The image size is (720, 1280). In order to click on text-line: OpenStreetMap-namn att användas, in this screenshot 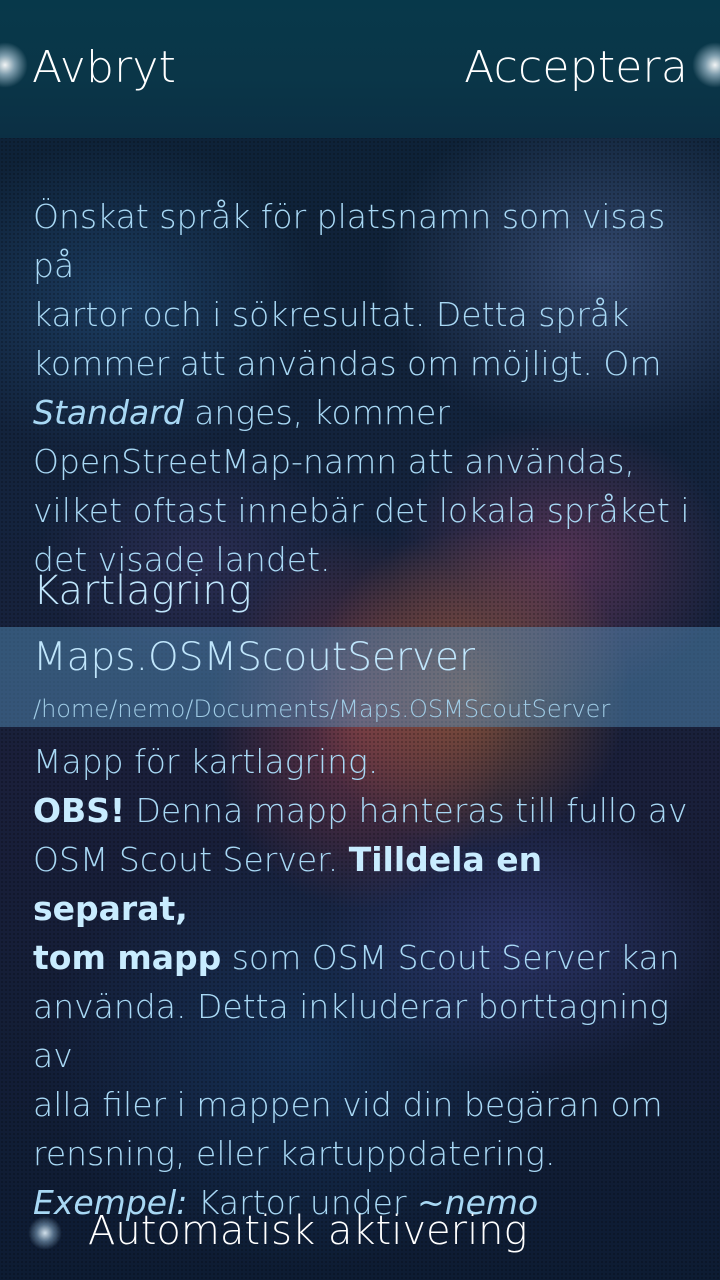, I will do `click(334, 461)`.